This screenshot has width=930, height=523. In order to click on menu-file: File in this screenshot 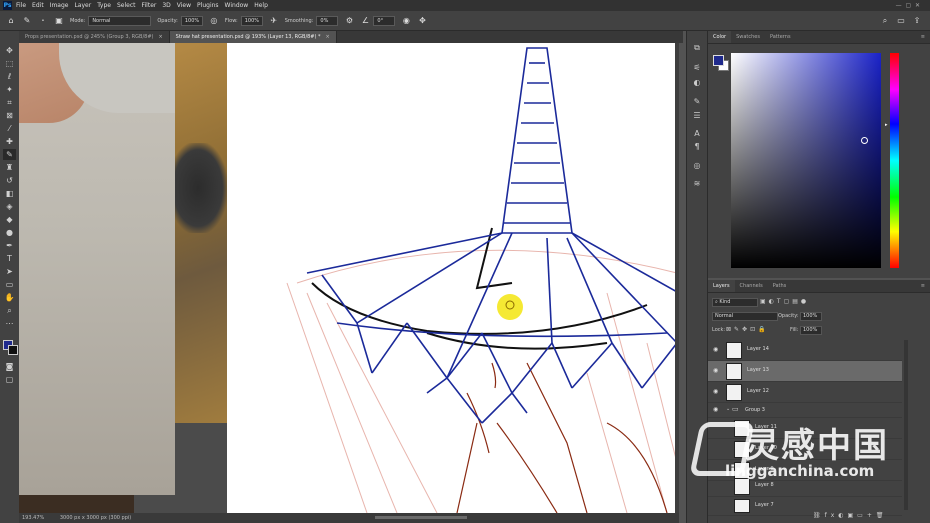, I will do `click(21, 5)`.